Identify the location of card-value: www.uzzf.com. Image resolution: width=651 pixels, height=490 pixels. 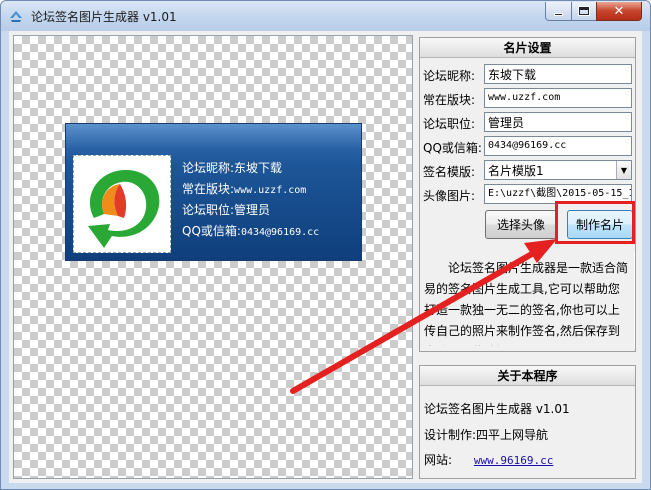
(270, 190).